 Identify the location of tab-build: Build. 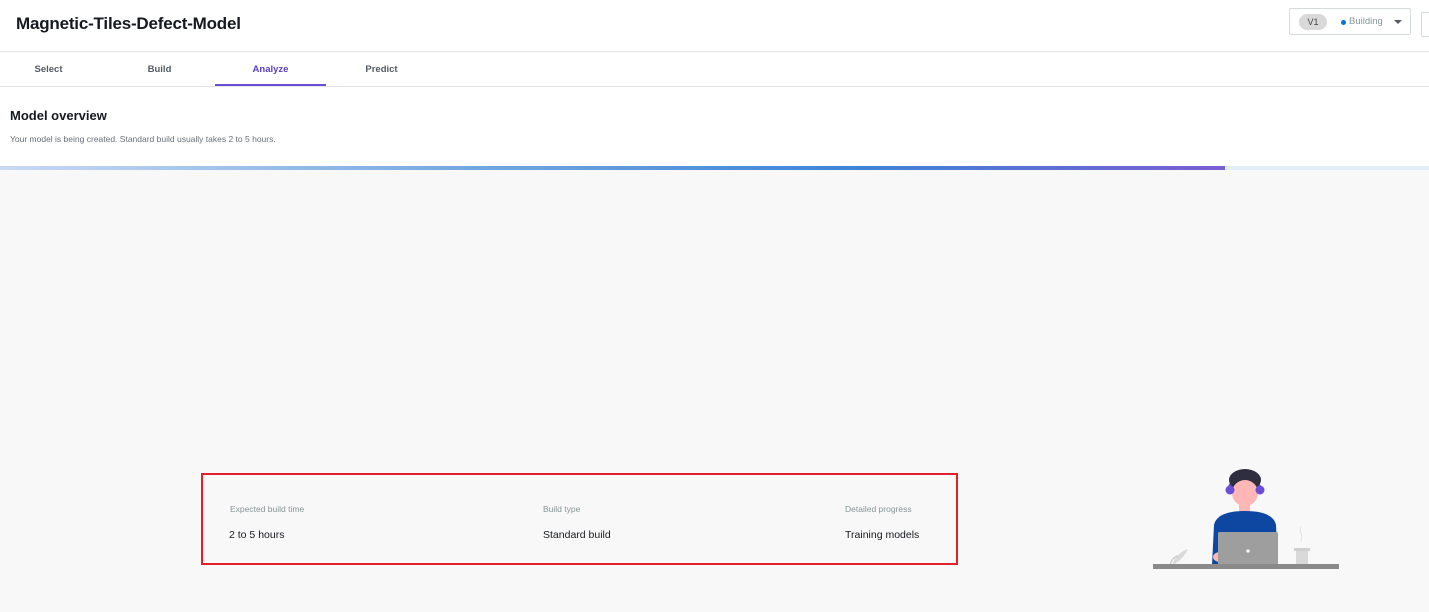
(159, 69).